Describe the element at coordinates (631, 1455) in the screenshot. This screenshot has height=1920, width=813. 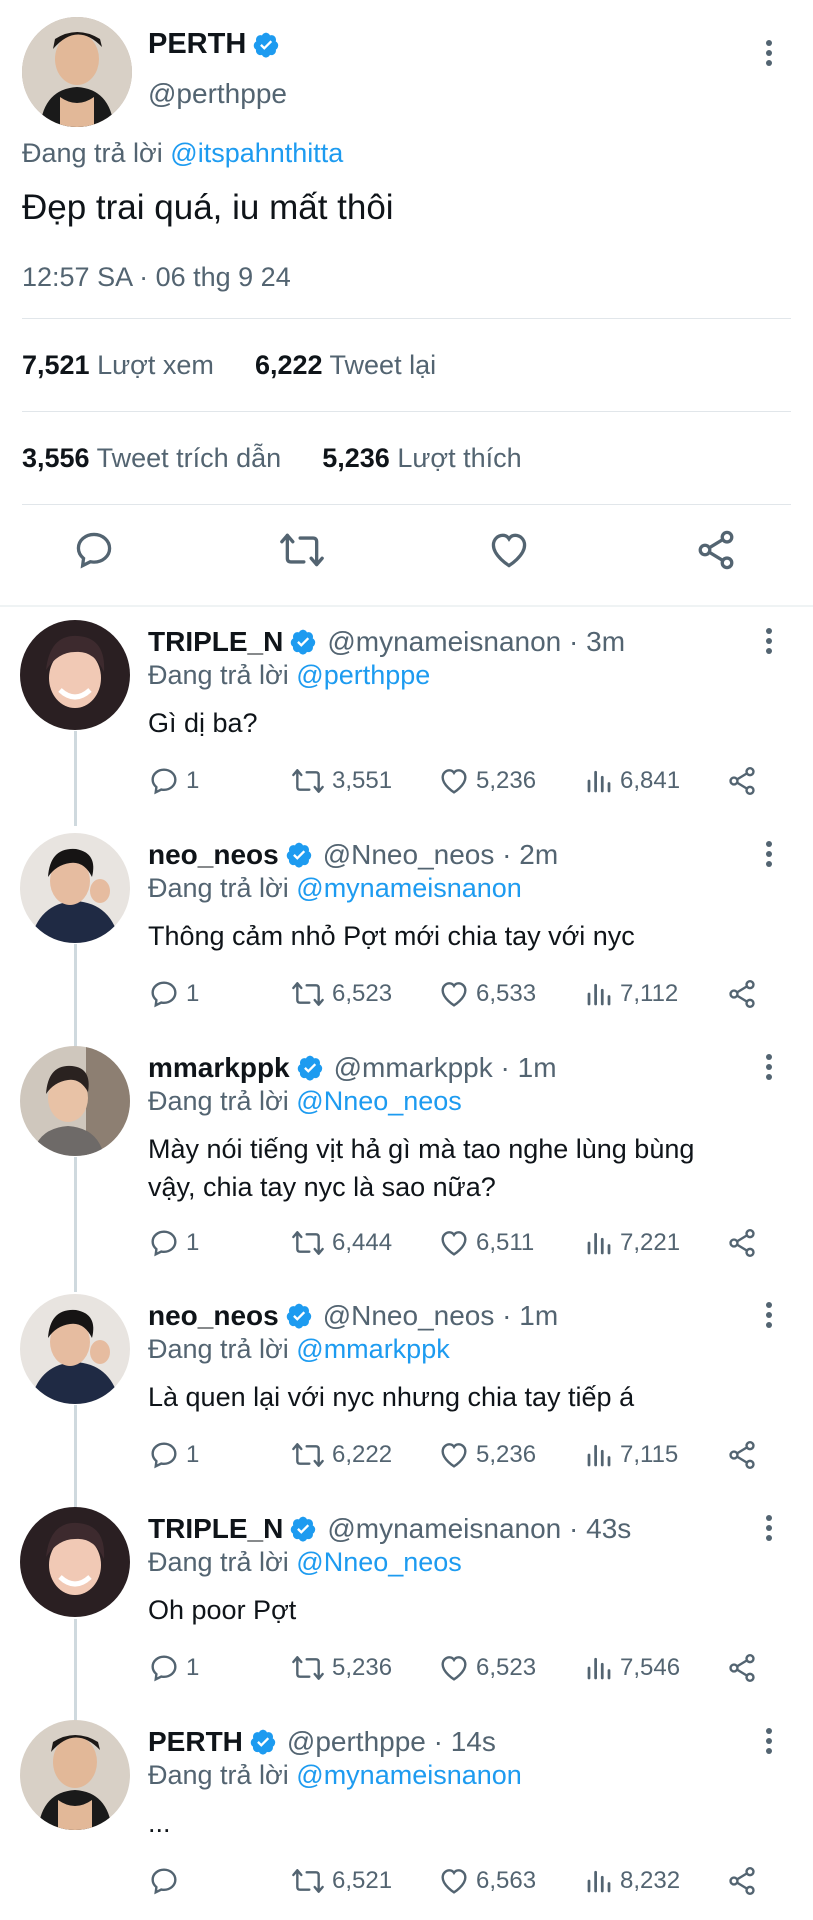
I see `views-button: 7,115` at that location.